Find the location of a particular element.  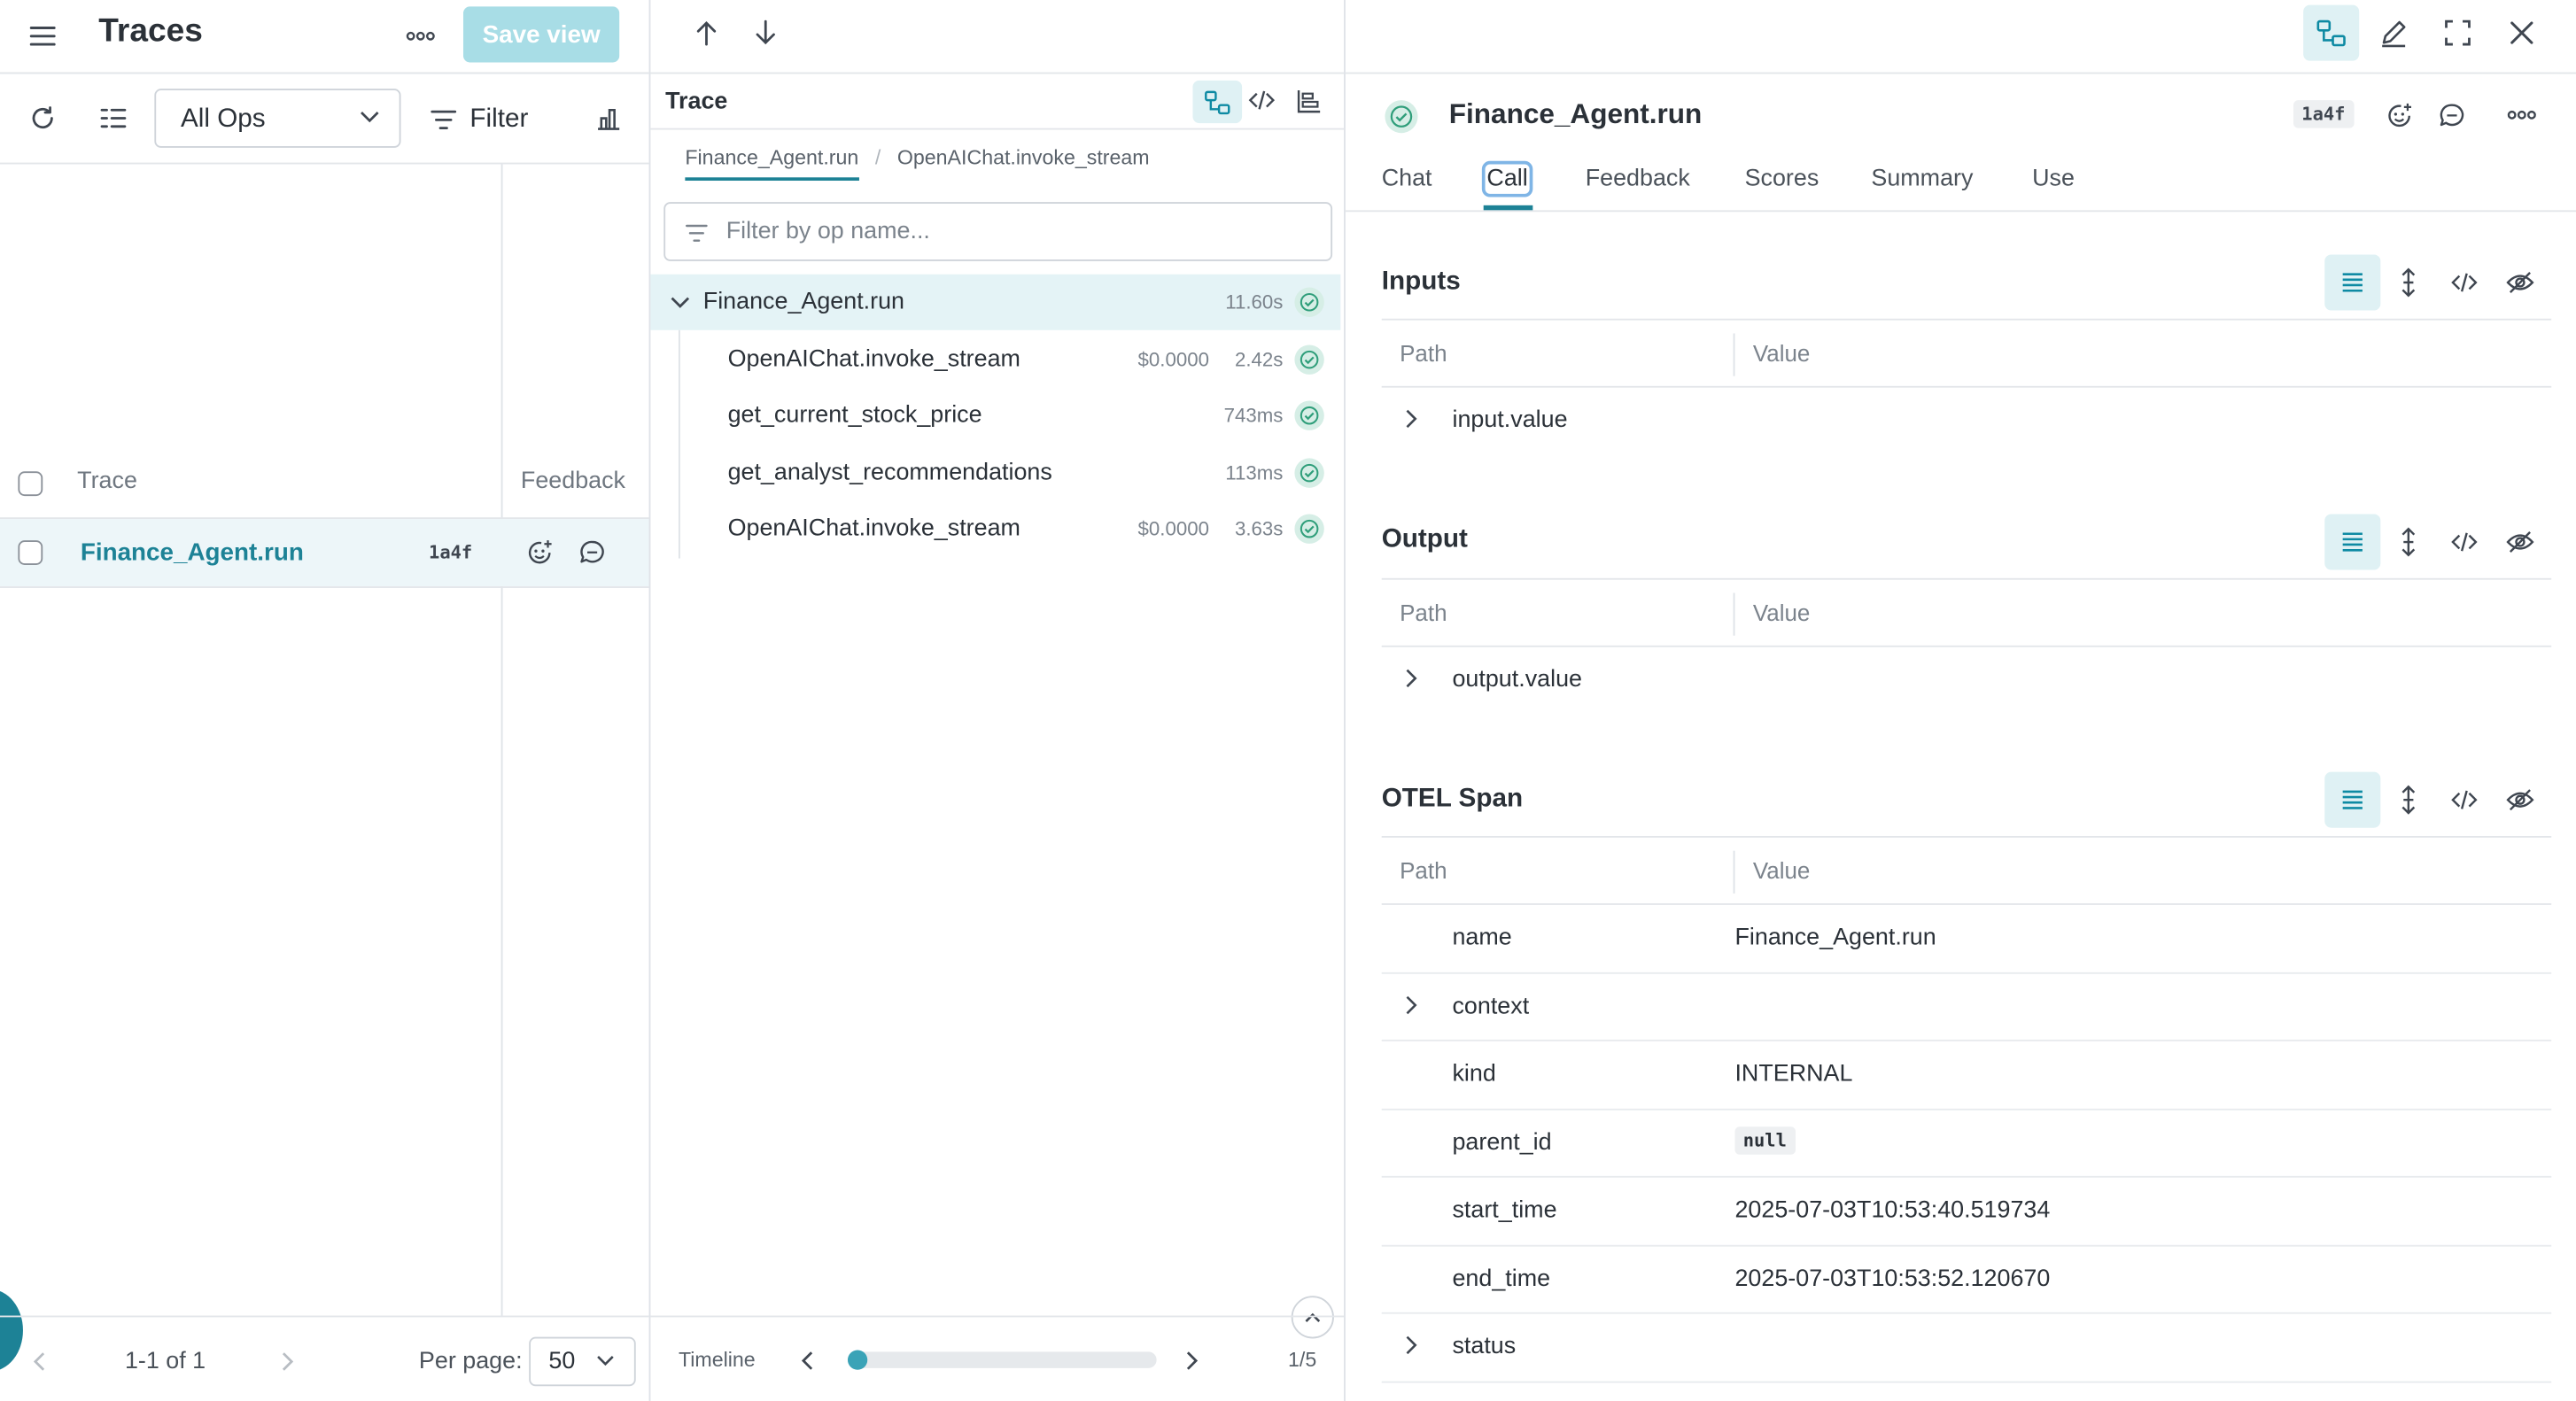

column-header-trace: Trace is located at coordinates (107, 481).